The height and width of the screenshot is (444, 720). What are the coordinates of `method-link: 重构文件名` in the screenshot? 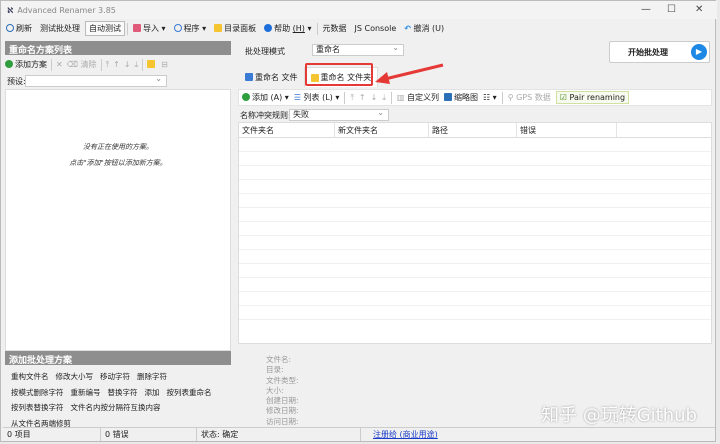 It's located at (30, 376).